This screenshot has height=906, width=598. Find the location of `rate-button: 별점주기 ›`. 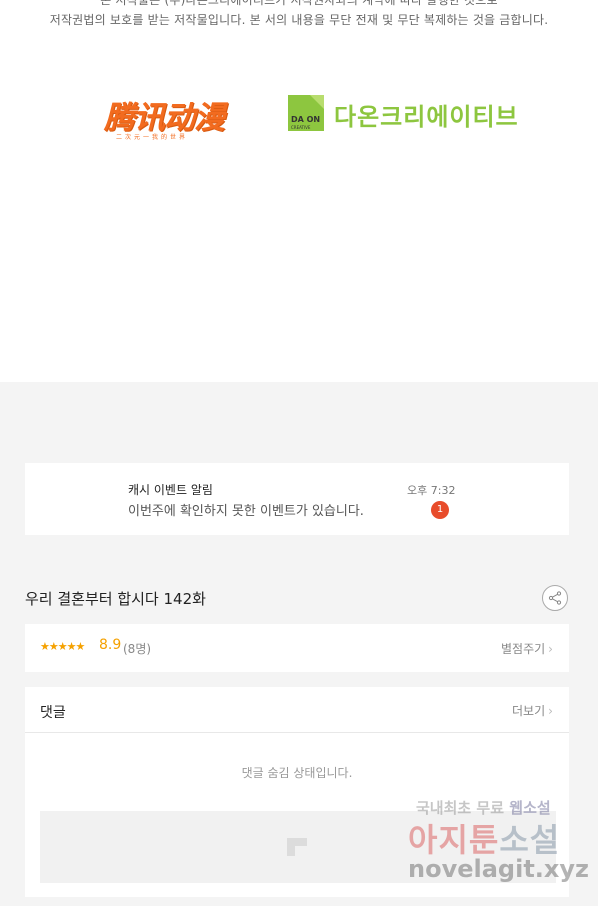

rate-button: 별점주기 › is located at coordinates (527, 648).